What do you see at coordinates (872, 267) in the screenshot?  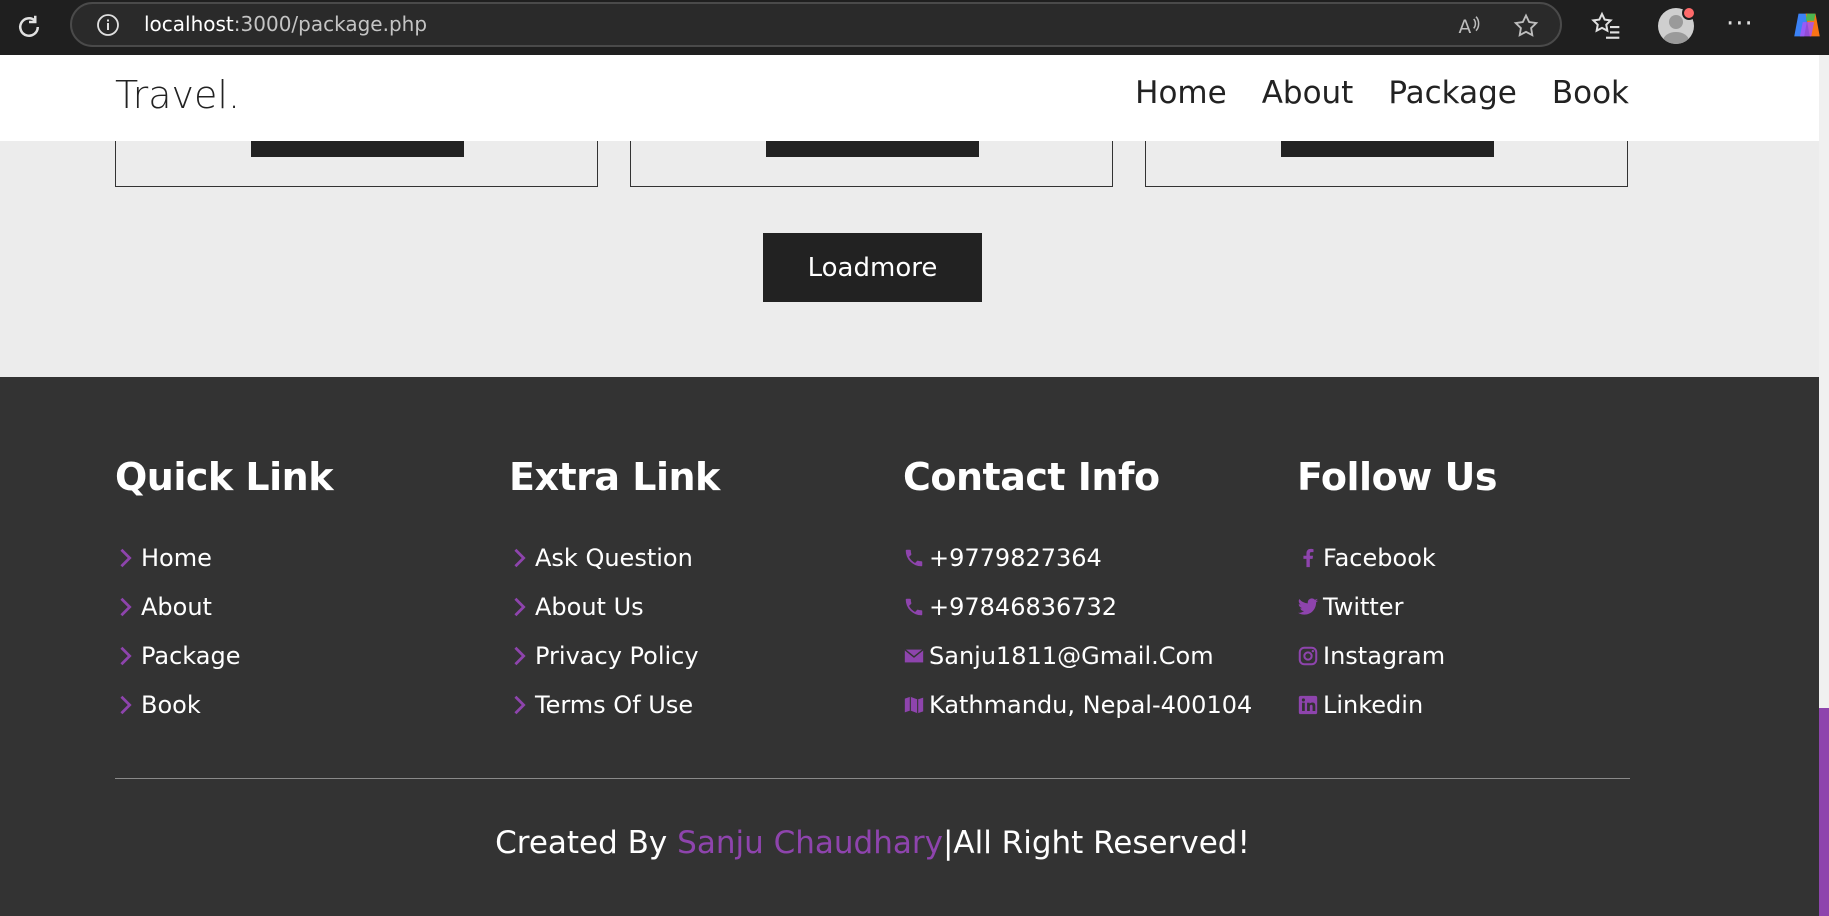 I see `loadmore-button: Loadmore` at bounding box center [872, 267].